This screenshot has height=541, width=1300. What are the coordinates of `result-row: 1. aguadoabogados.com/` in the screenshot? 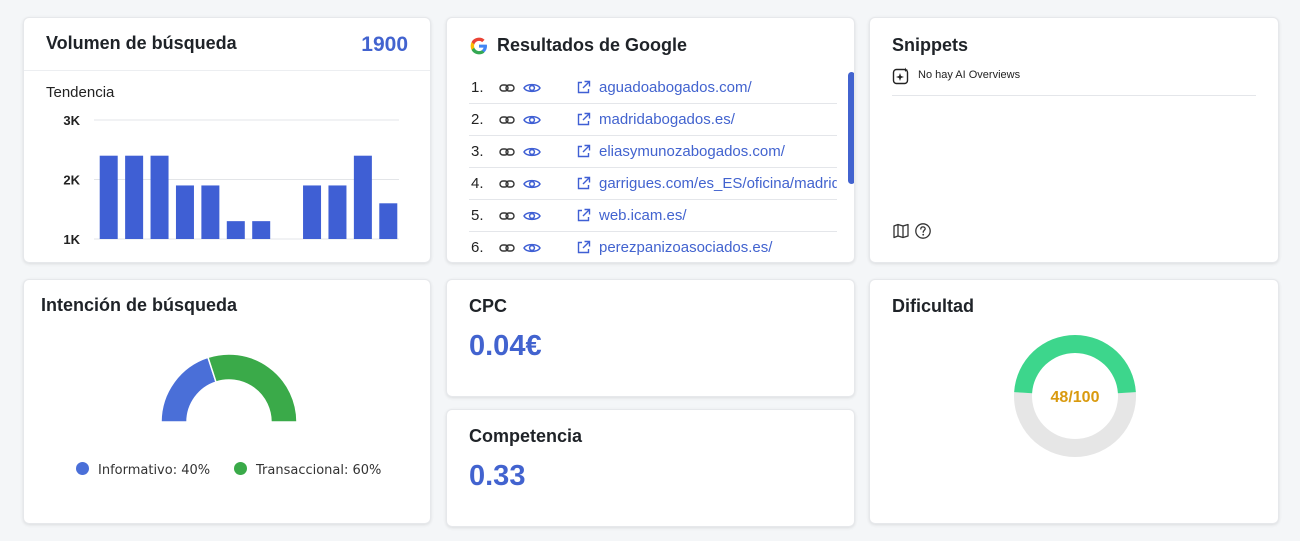 It's located at (653, 88).